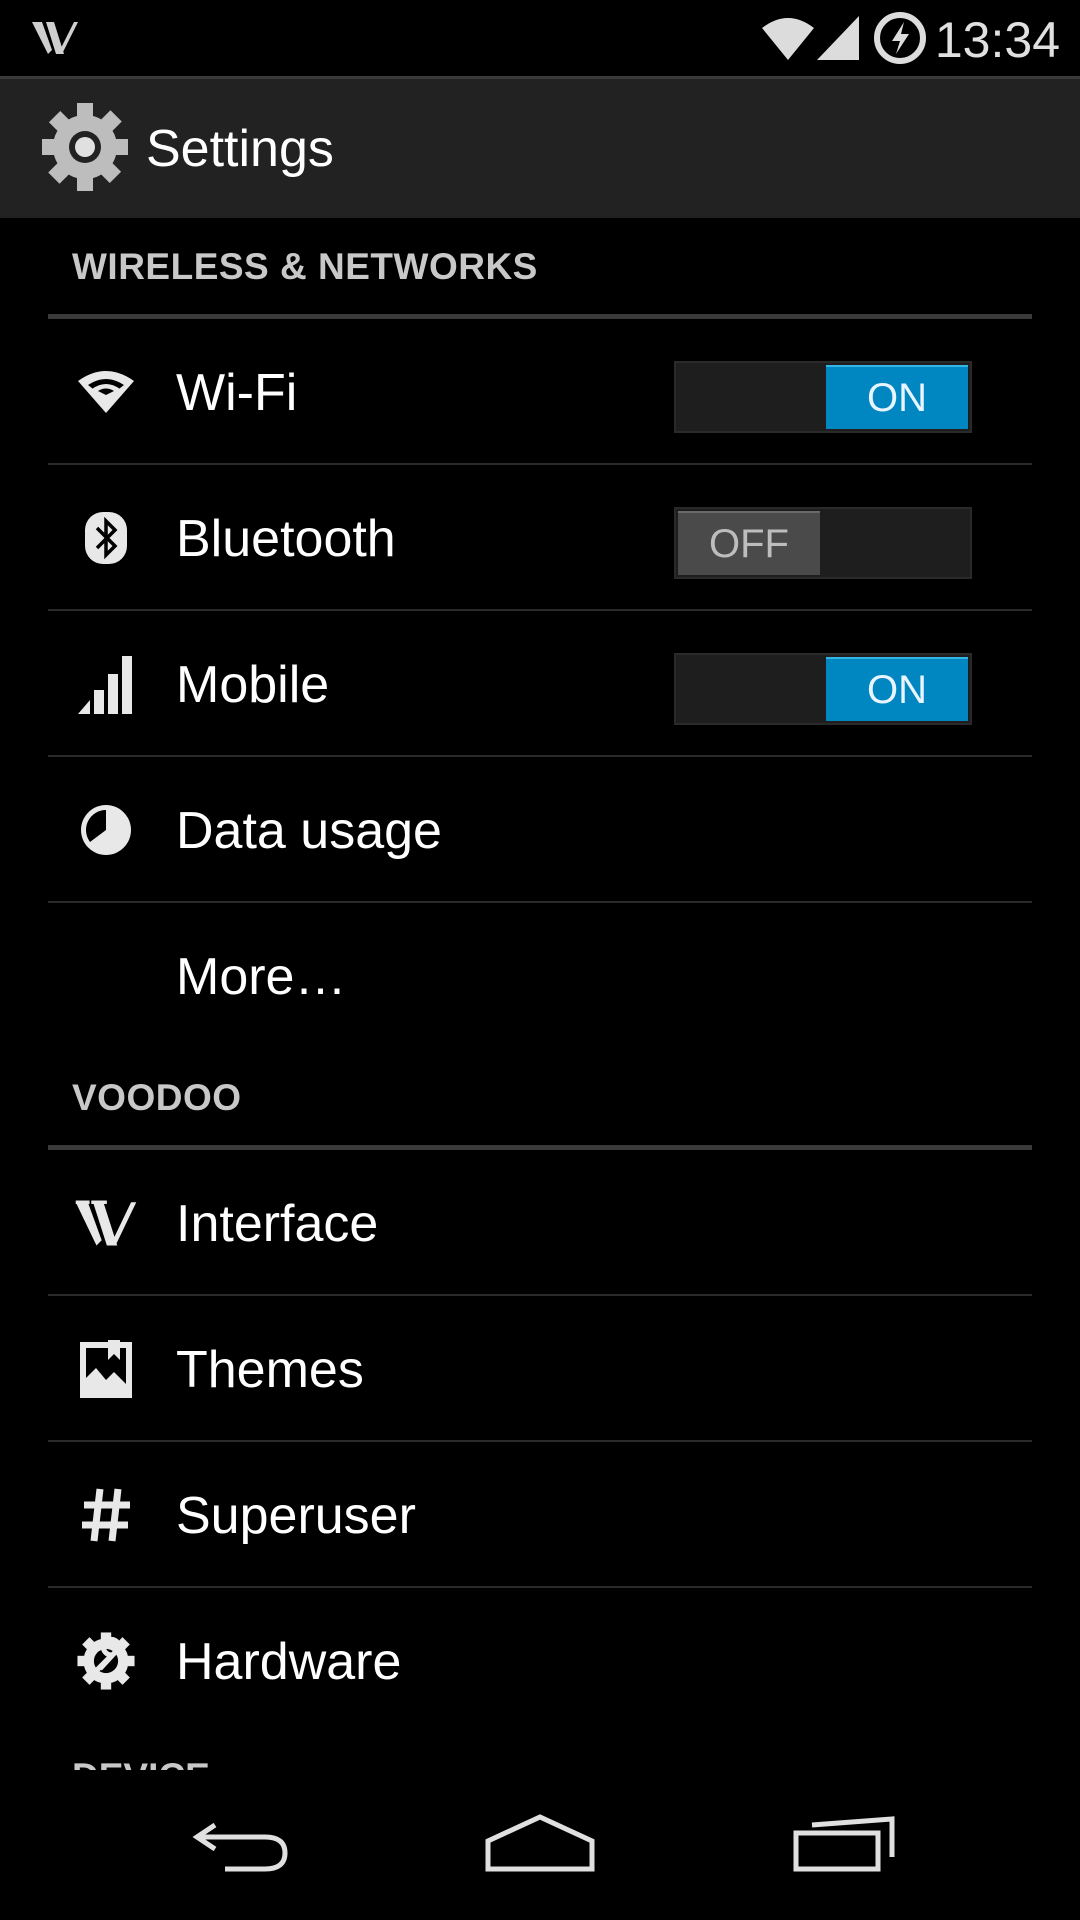 Image resolution: width=1080 pixels, height=1920 pixels. I want to click on back-icon, so click(240, 1845).